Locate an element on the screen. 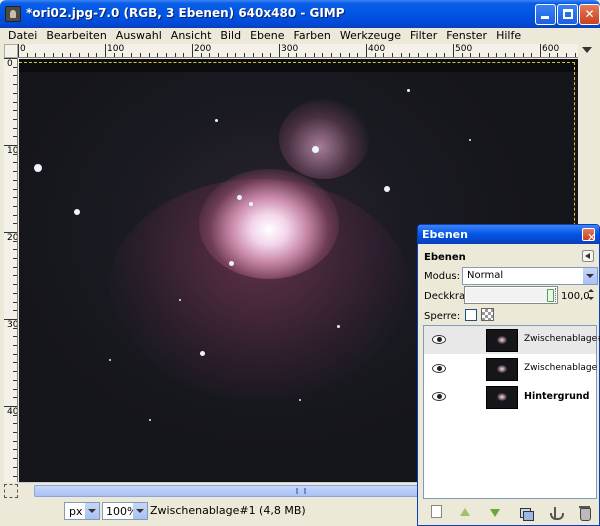 The width and height of the screenshot is (600, 526). new-layer-icon is located at coordinates (436, 511).